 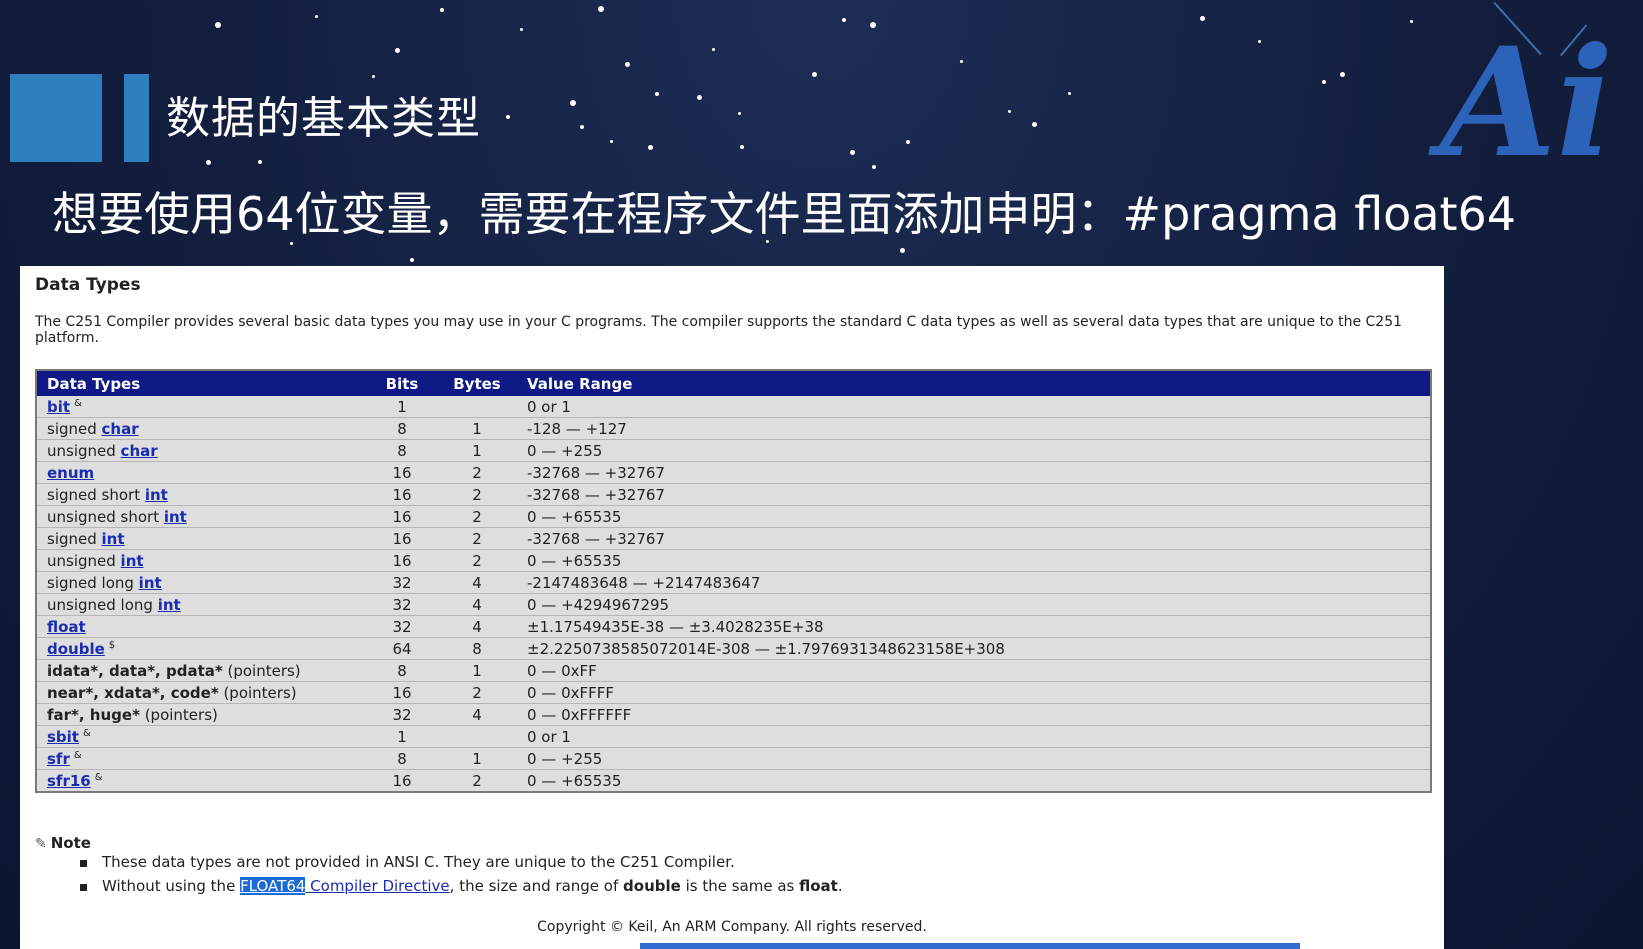 What do you see at coordinates (1527, 103) in the screenshot?
I see `ai-logo: Ai` at bounding box center [1527, 103].